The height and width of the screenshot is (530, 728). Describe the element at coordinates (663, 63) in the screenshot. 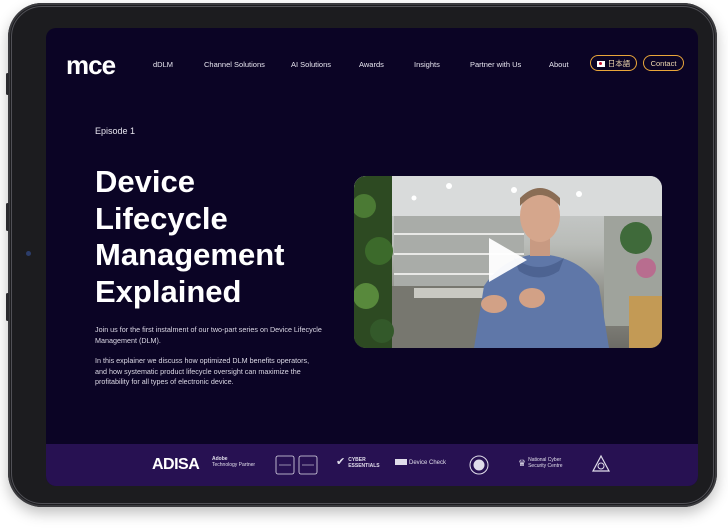

I see `contact-button: Contact` at that location.